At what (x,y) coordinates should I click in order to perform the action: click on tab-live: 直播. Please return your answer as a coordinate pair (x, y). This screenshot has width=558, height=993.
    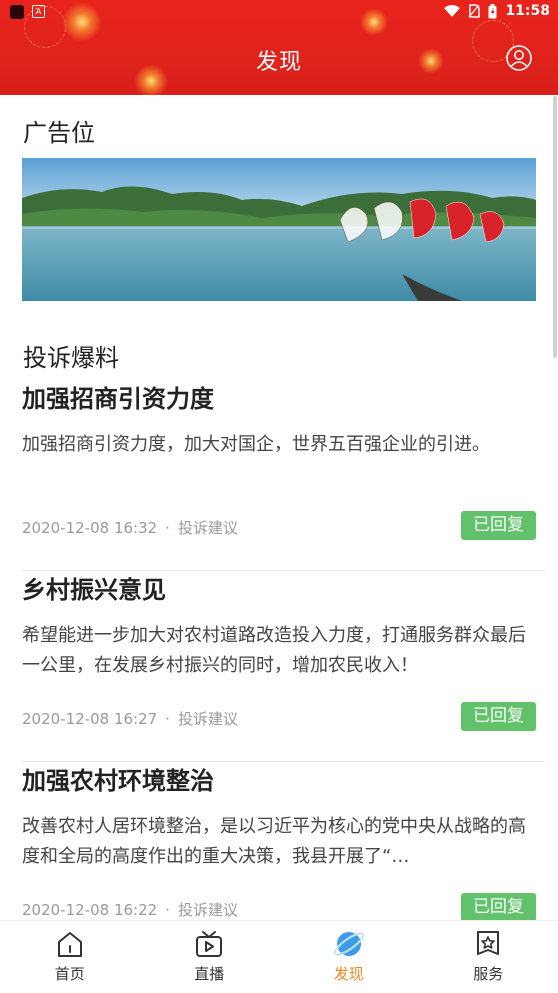
    Looking at the image, I should click on (210, 957).